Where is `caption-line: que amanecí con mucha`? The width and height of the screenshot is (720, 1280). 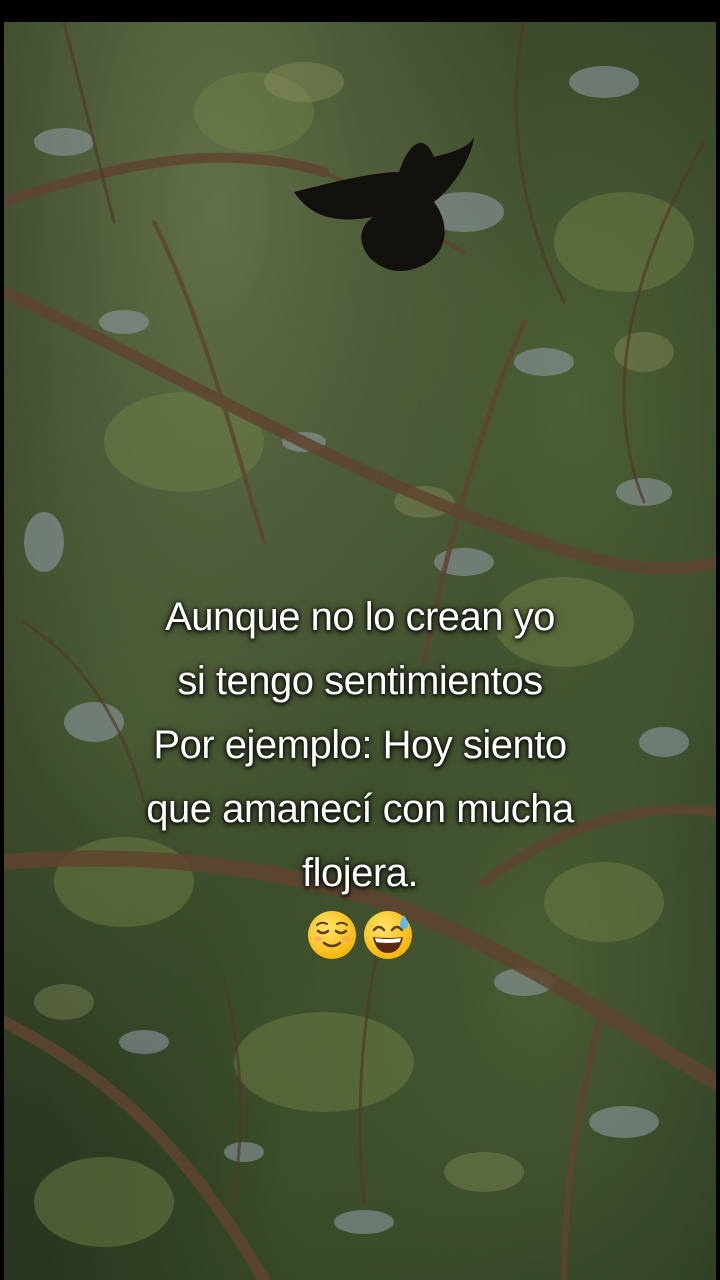
caption-line: que amanecí con mucha is located at coordinates (360, 809).